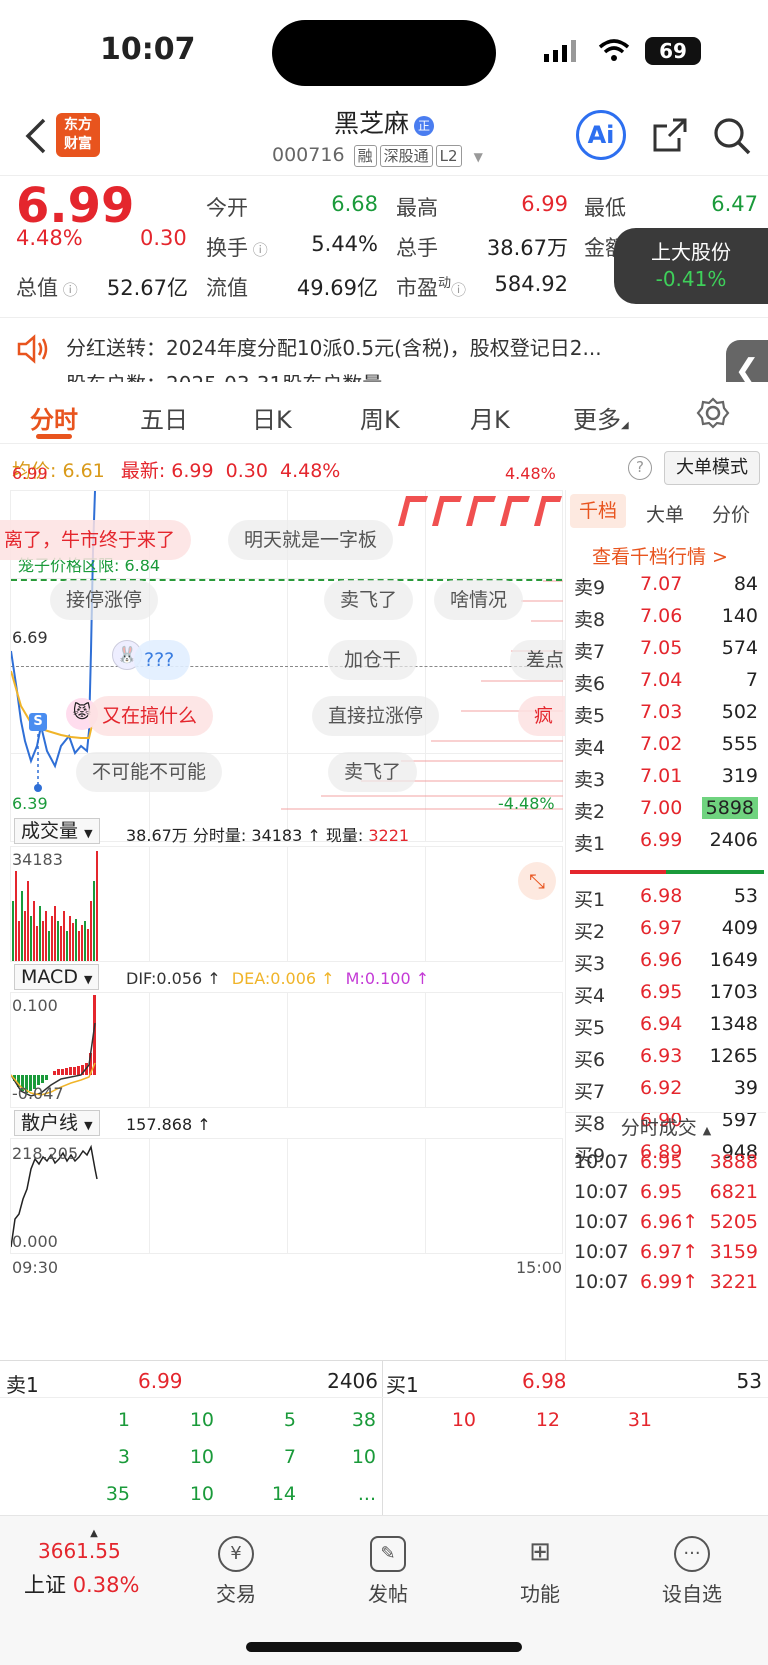  What do you see at coordinates (733, 840) in the screenshot?
I see `ask-volume: 2406` at bounding box center [733, 840].